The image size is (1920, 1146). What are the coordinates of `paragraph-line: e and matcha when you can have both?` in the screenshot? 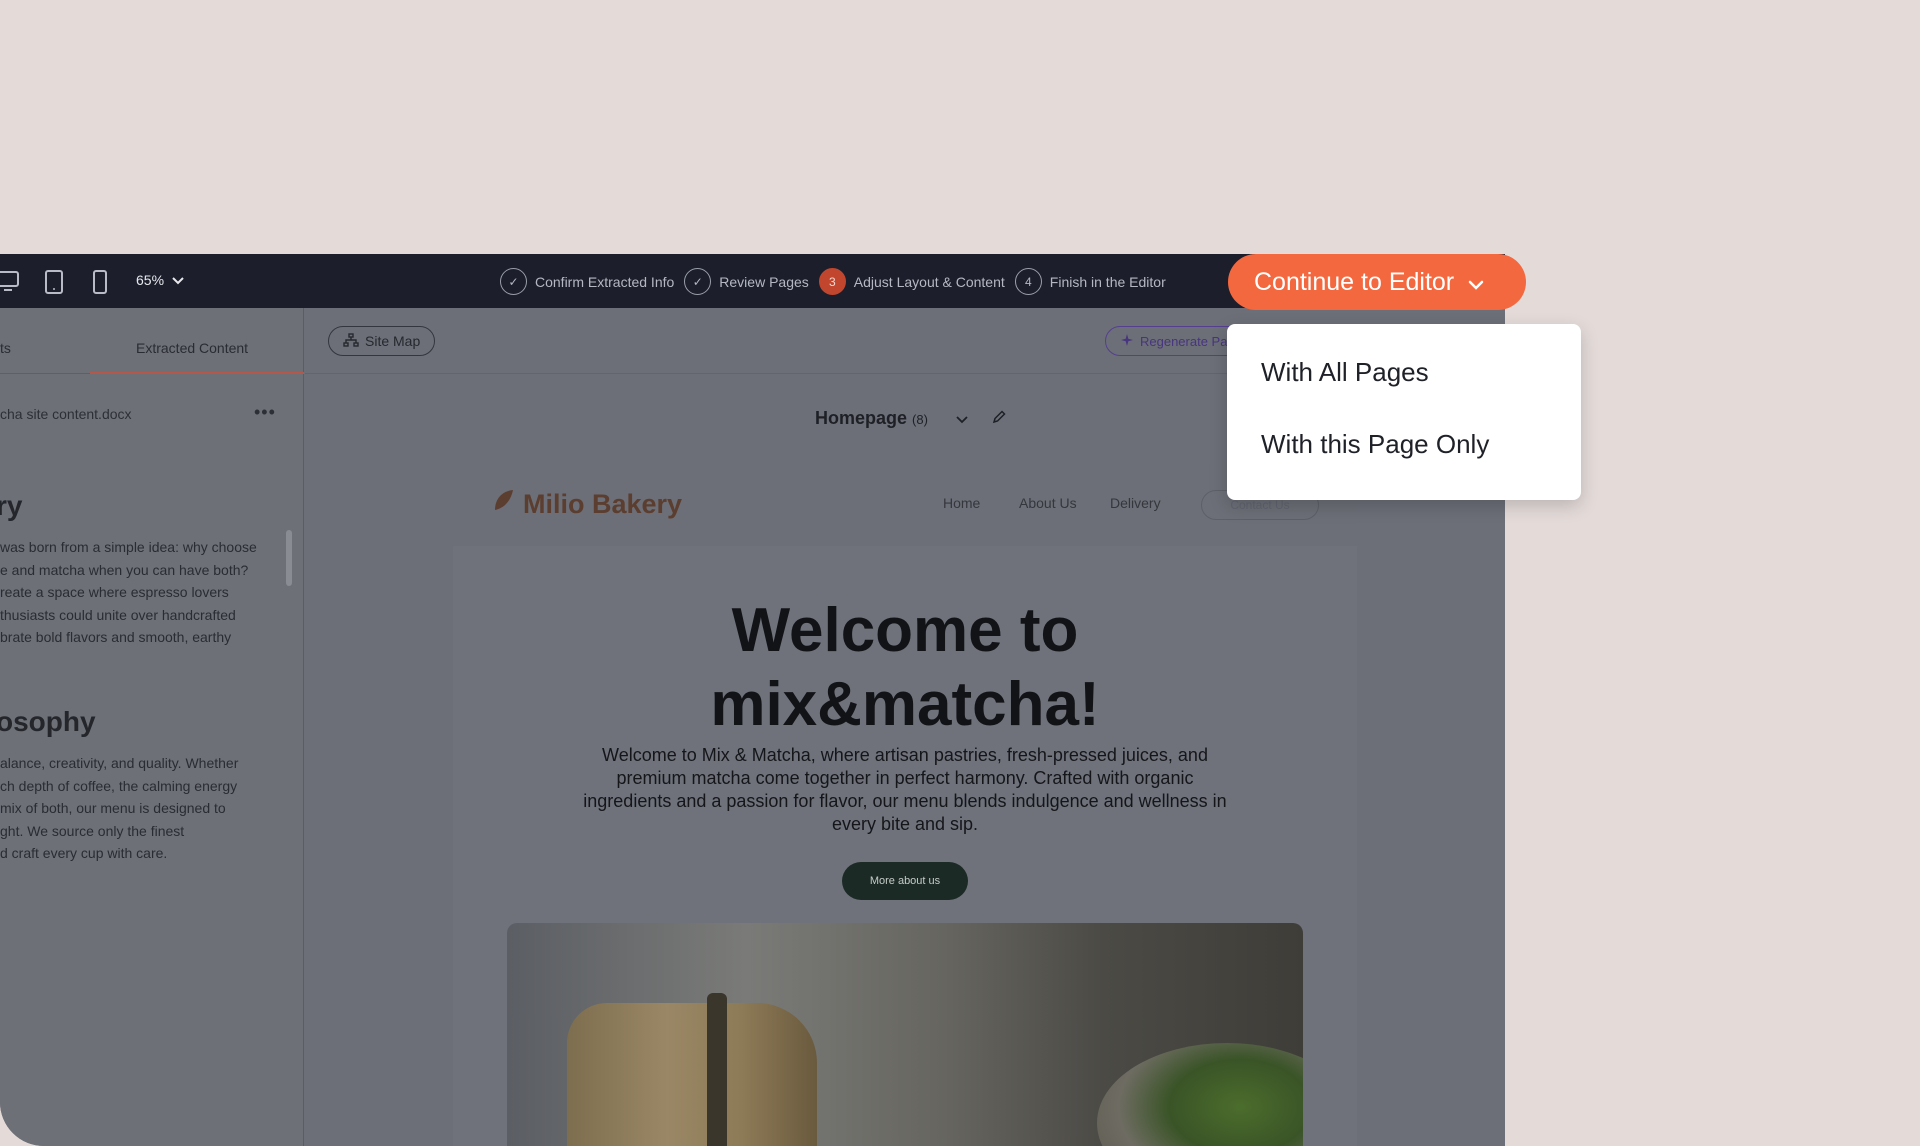 It's located at (124, 569).